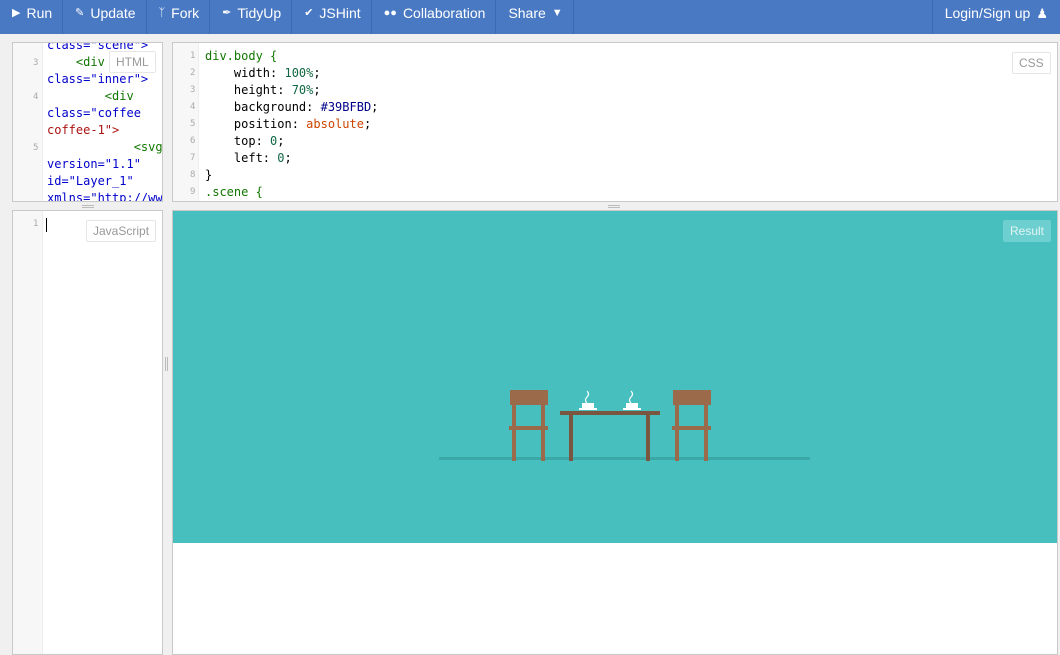 The width and height of the screenshot is (1060, 655). What do you see at coordinates (28, 432) in the screenshot?
I see `js-gutter` at bounding box center [28, 432].